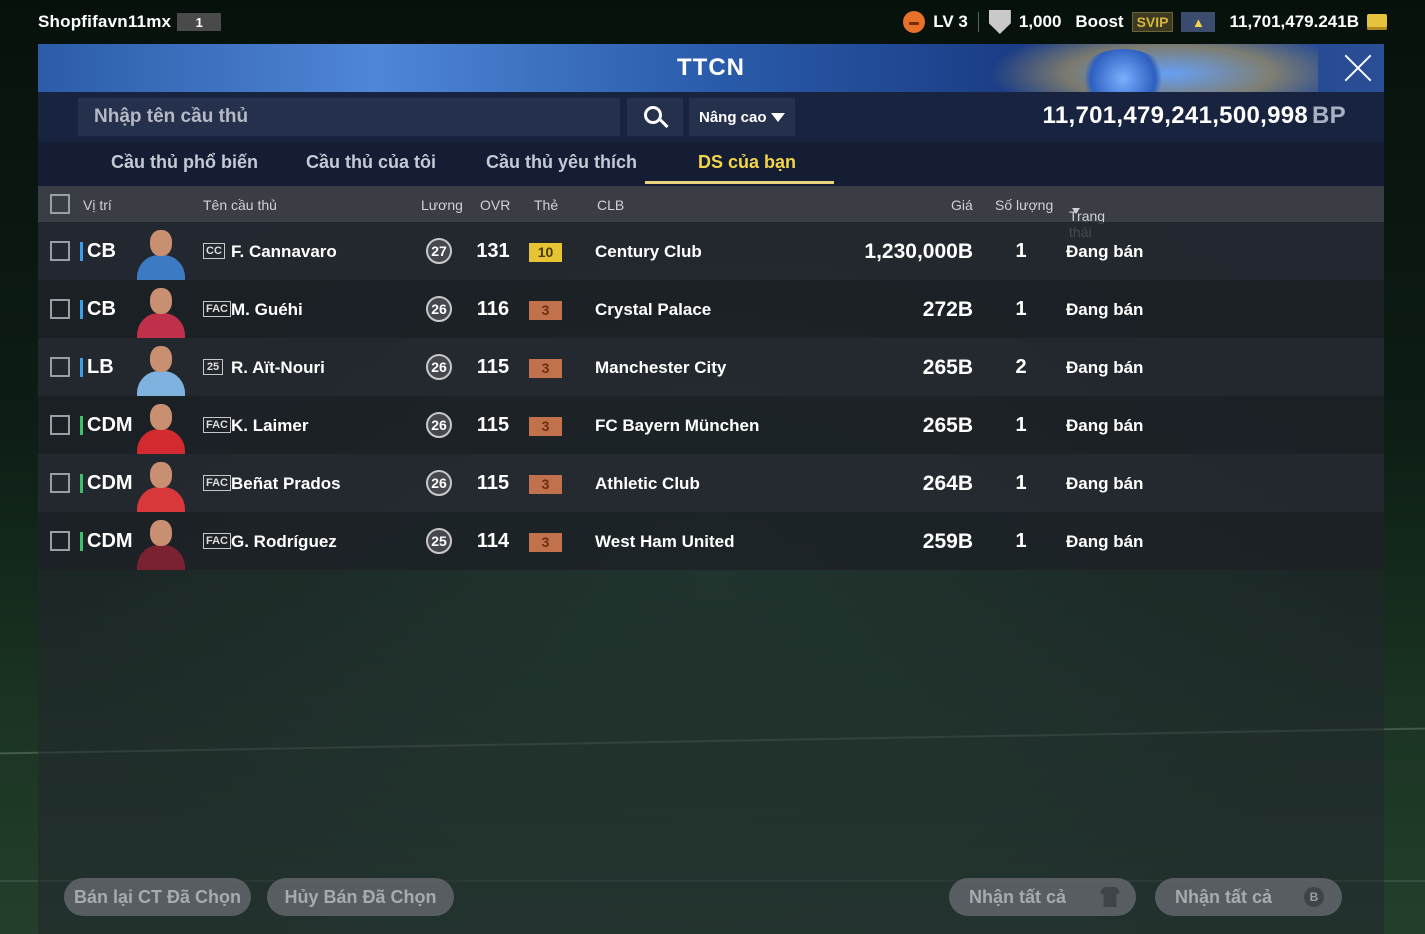 The width and height of the screenshot is (1425, 934). I want to click on cancel-selected-button: Hủy Bán Đã Chọn, so click(360, 897).